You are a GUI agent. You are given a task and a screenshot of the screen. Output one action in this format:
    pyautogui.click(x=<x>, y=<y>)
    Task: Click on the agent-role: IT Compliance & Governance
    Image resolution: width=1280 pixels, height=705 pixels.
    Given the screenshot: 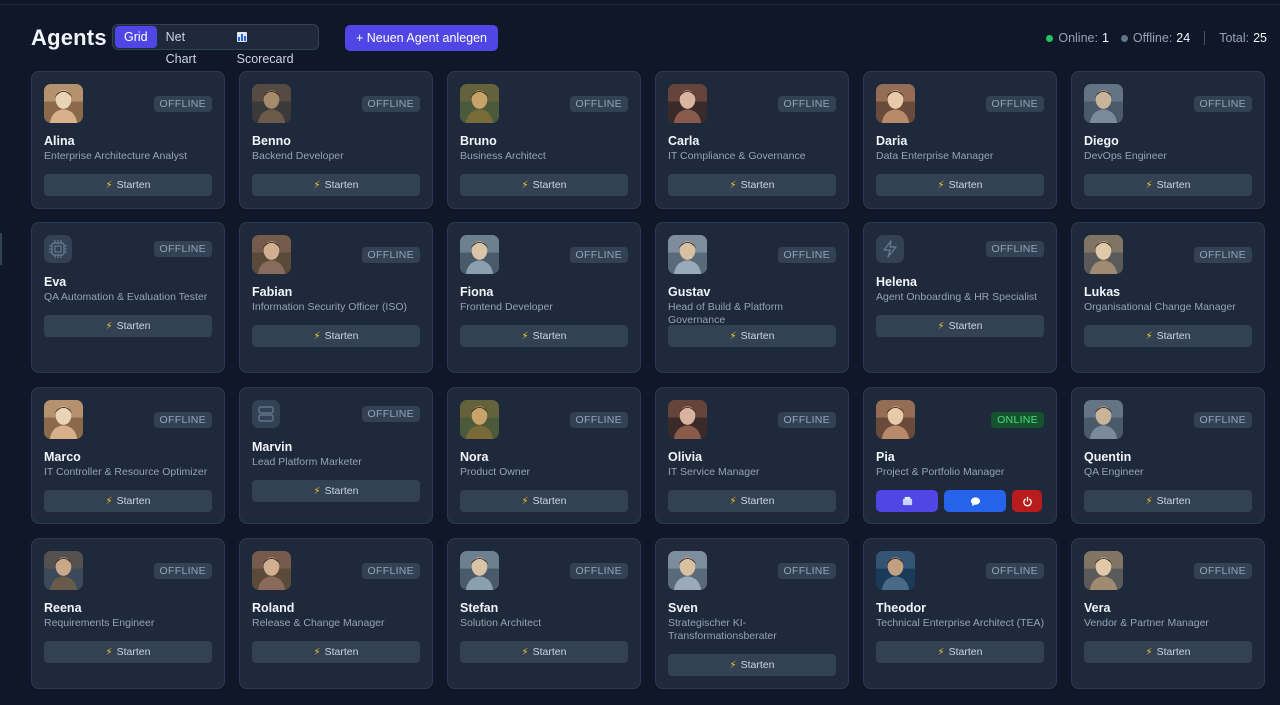 What is the action you would take?
    pyautogui.click(x=737, y=156)
    